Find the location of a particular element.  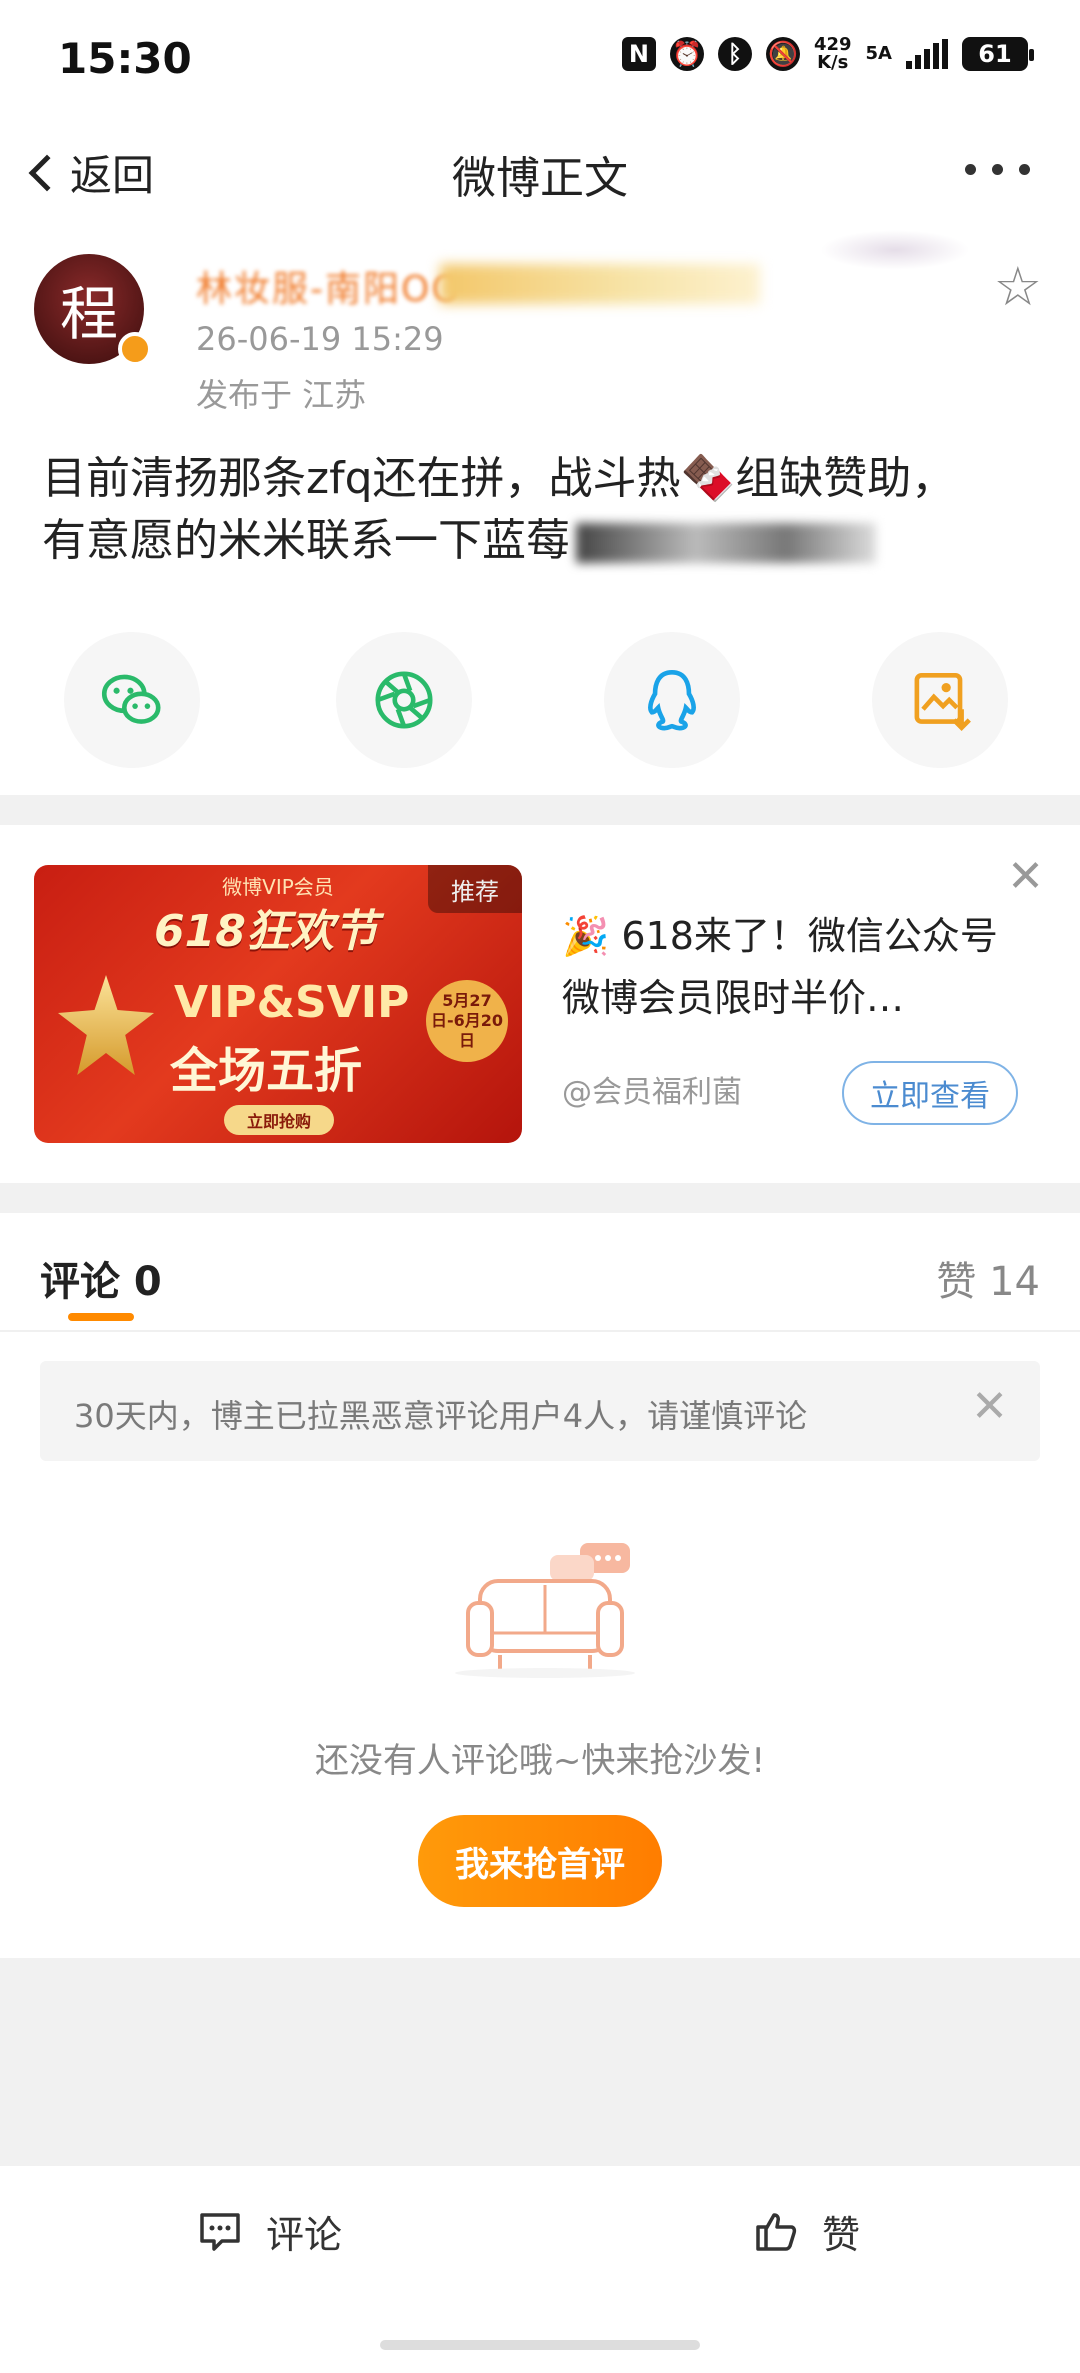

post-text-line2: 有意愿的米米联系一下蓝莓 is located at coordinates (542, 541).